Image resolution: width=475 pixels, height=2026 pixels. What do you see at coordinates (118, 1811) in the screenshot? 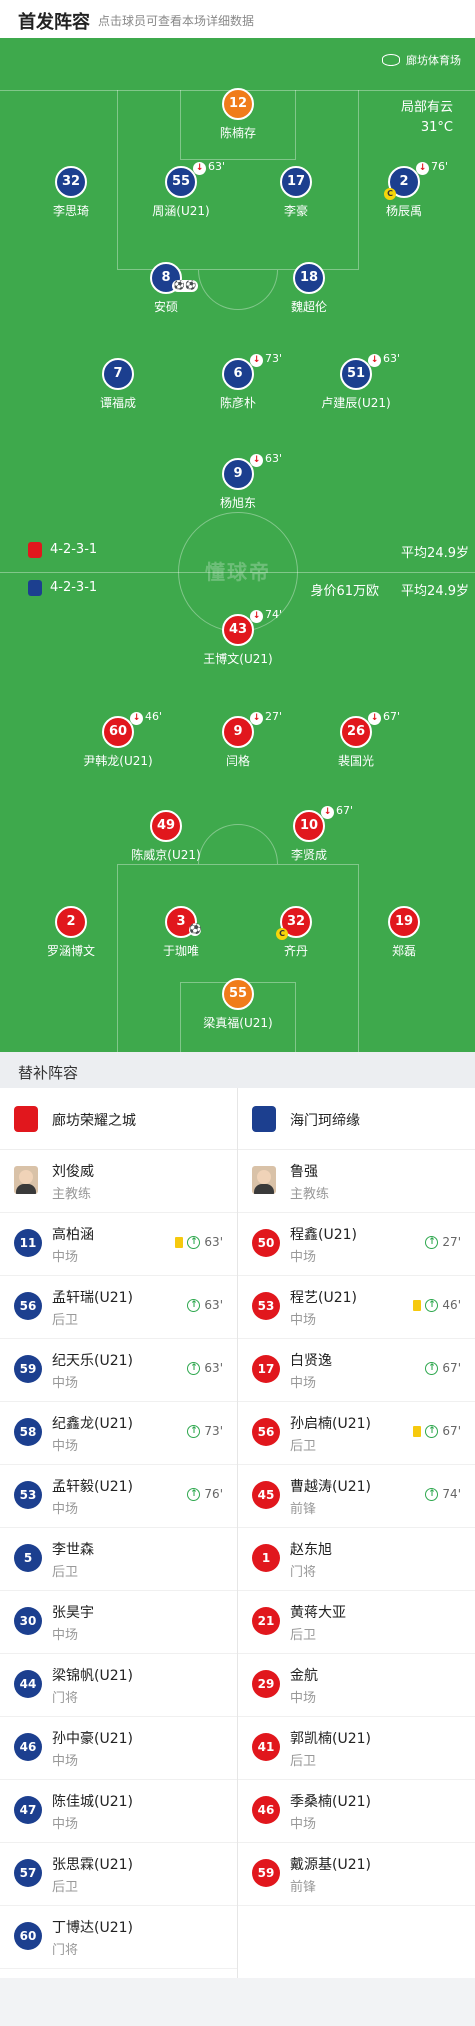
I see `sub-player-row: 47 陈佳城(U21) 中场` at bounding box center [118, 1811].